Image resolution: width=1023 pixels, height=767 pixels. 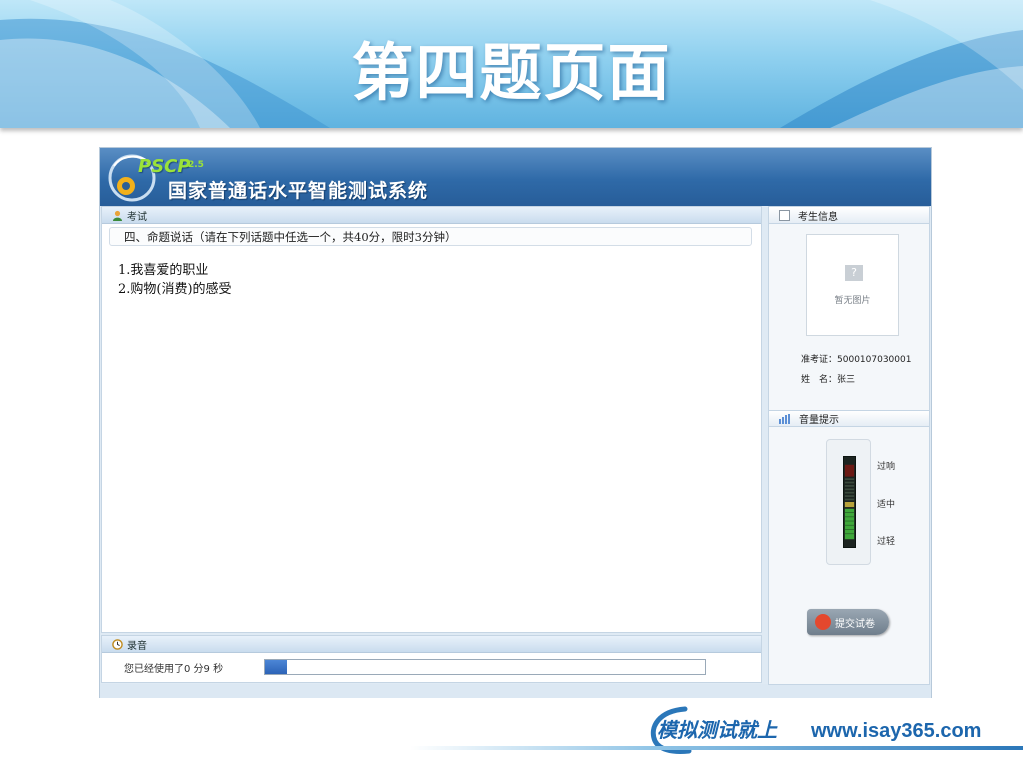 I want to click on submit-icon, so click(x=823, y=622).